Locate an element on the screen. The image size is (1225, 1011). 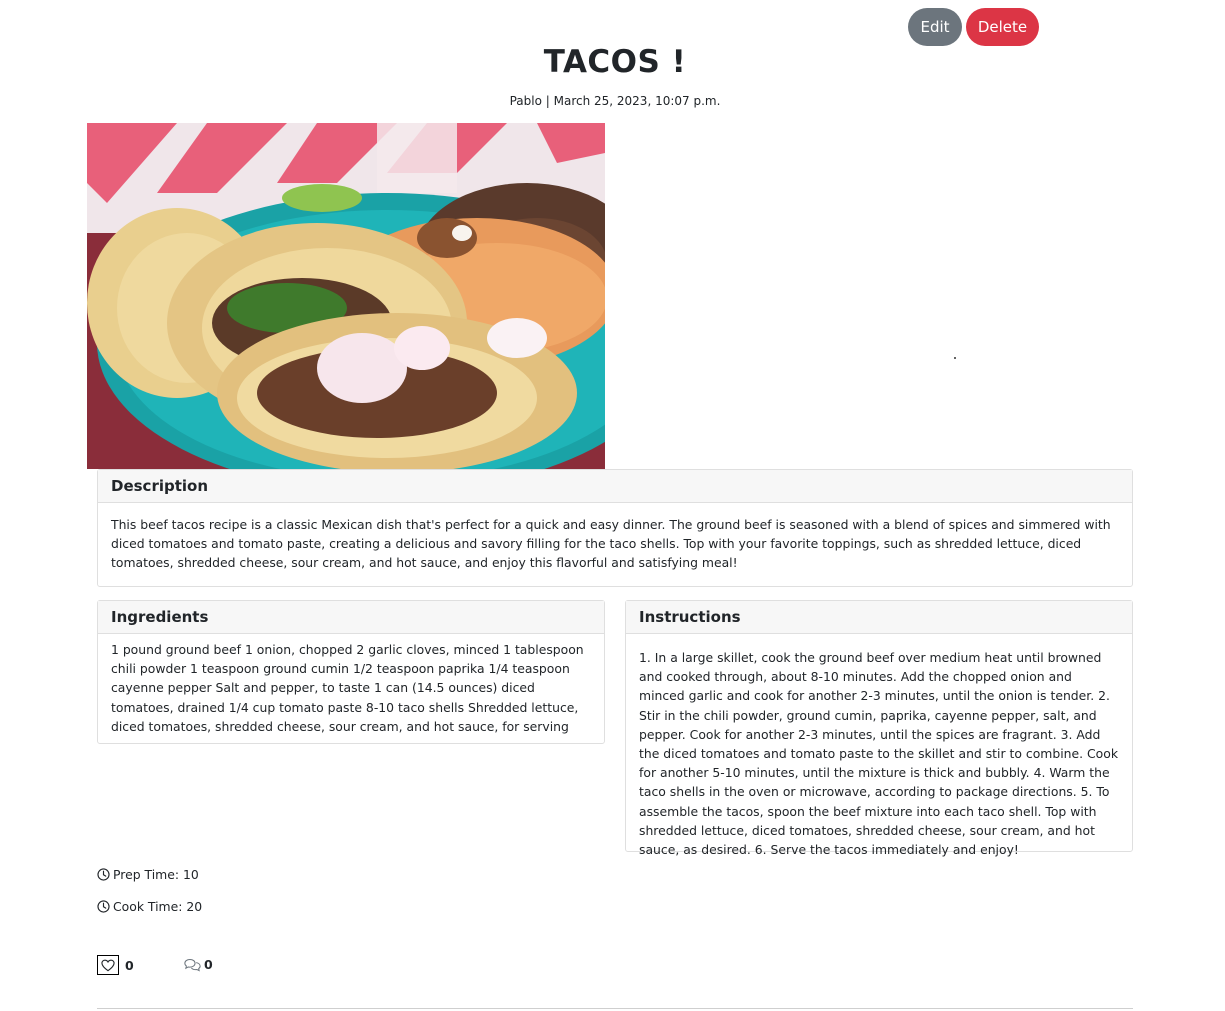
heart-icon is located at coordinates (108, 965).